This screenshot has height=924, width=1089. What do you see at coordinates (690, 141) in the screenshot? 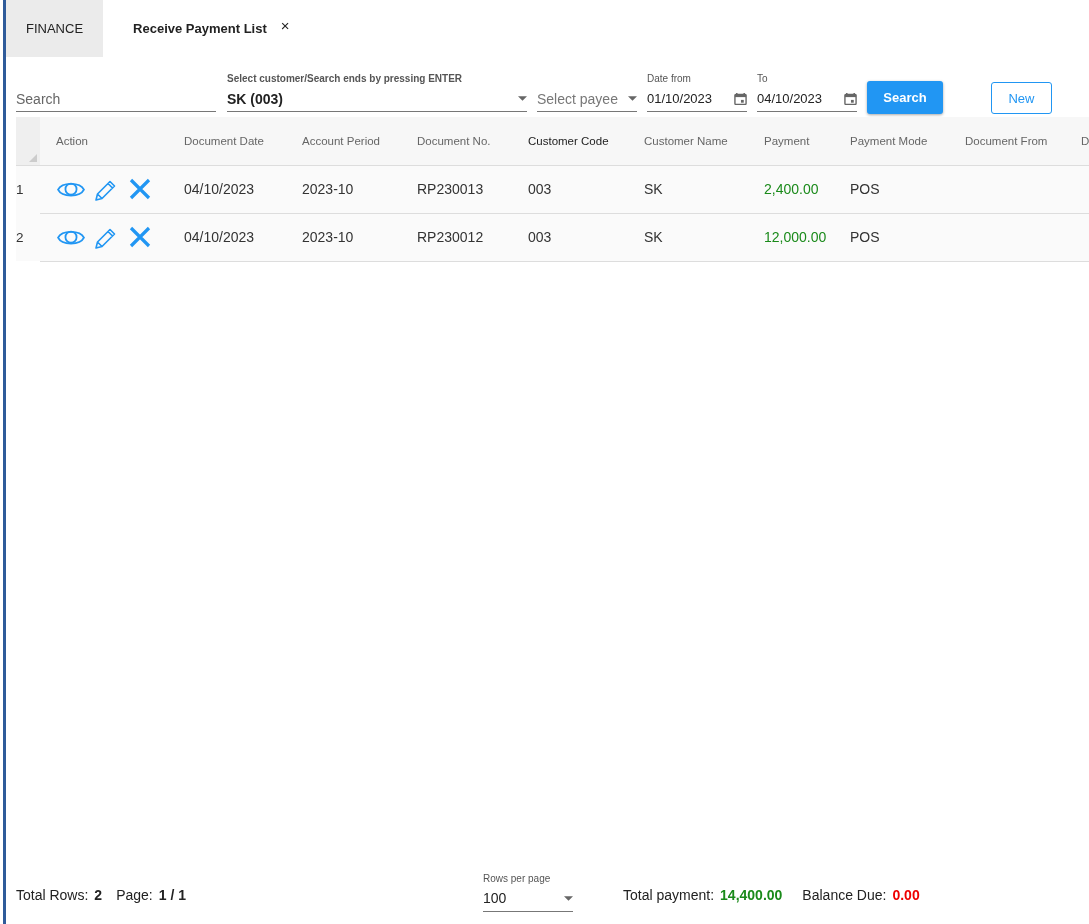
I see `column-header: Customer Name` at bounding box center [690, 141].